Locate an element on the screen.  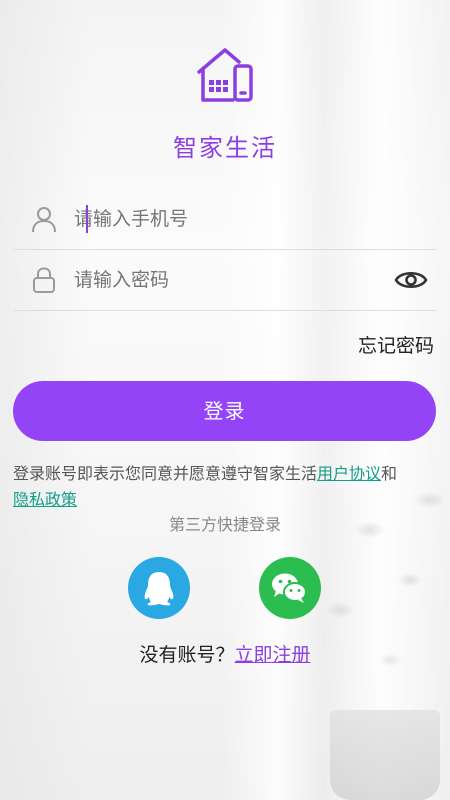
login-button: 登录 is located at coordinates (224, 411).